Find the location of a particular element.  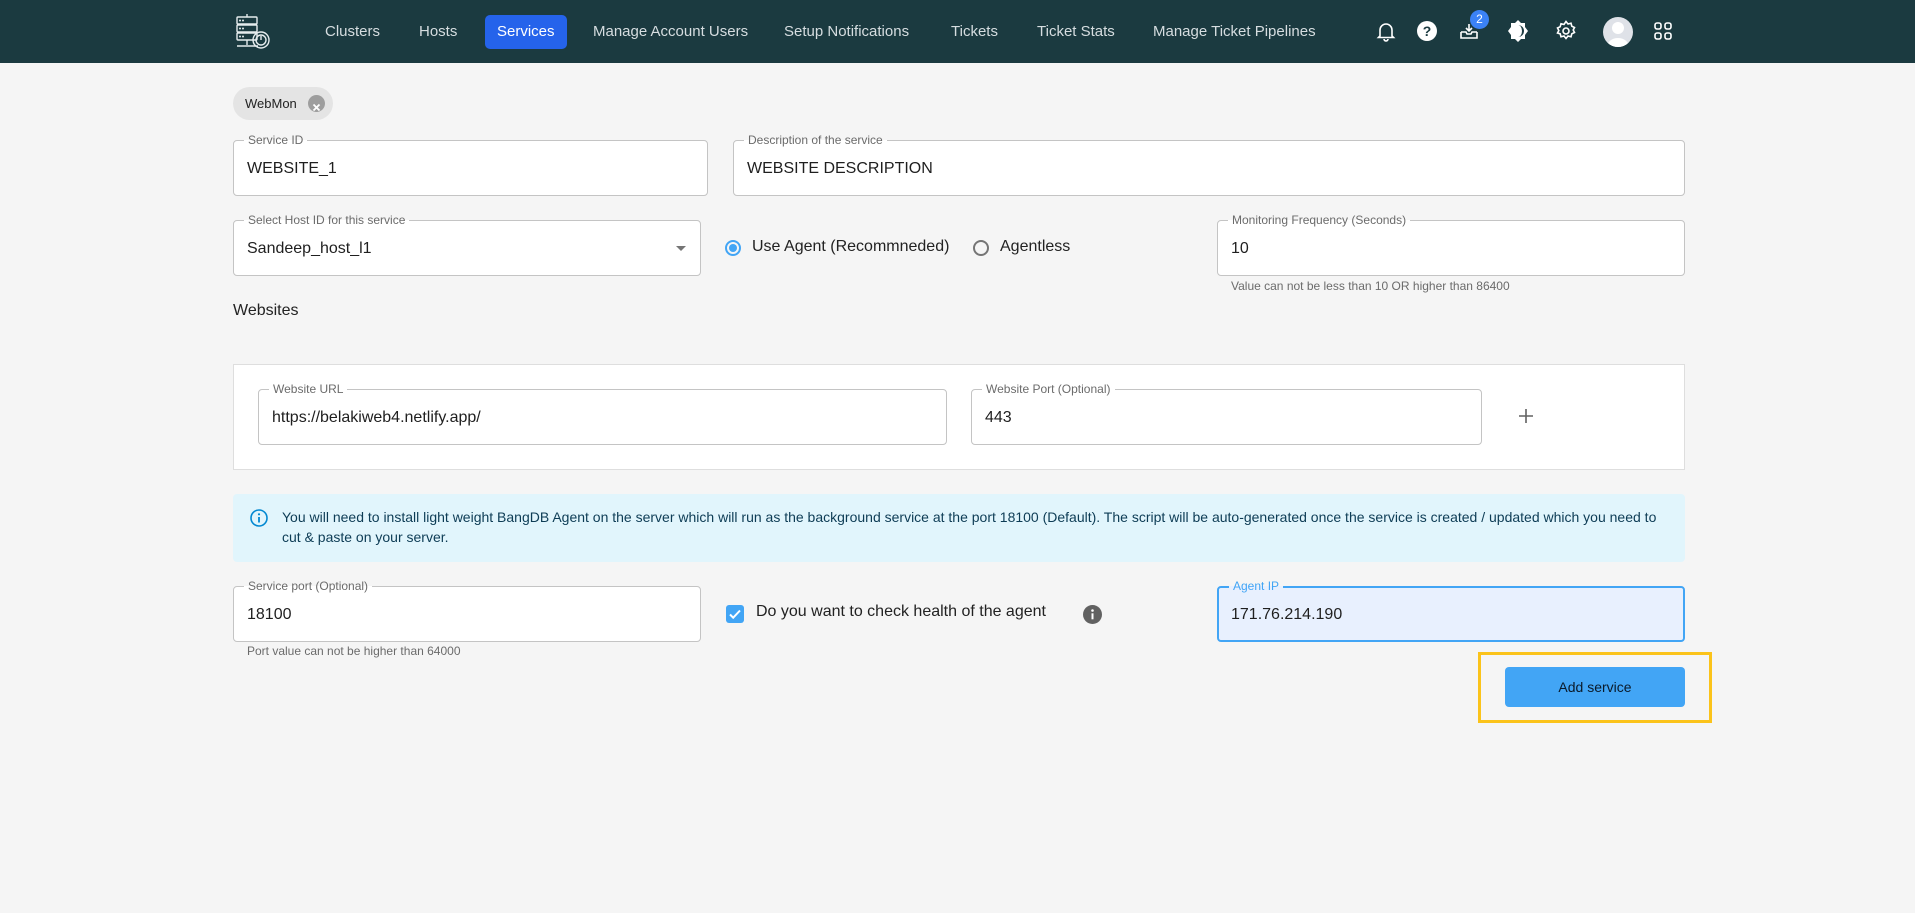

health-check-label: Do you want to check health of the agent is located at coordinates (901, 612).